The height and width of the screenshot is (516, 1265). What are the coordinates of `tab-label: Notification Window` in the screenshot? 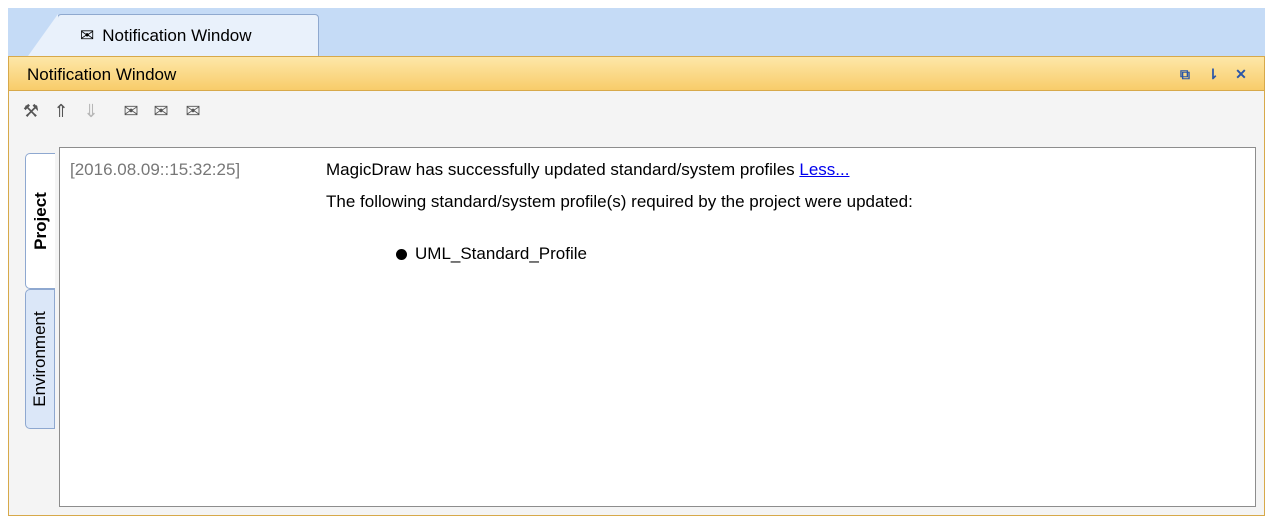 It's located at (177, 35).